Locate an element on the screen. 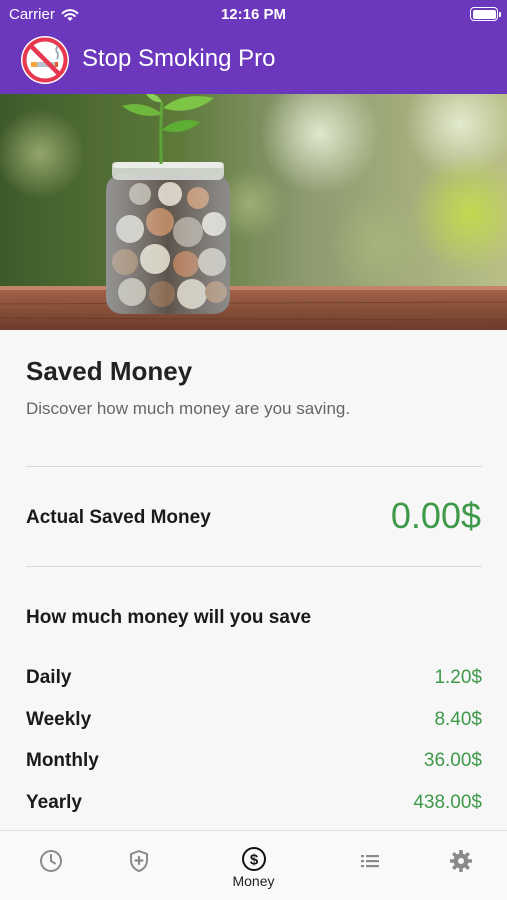 This screenshot has height=900, width=507. tab-bar: $ Money is located at coordinates (253, 865).